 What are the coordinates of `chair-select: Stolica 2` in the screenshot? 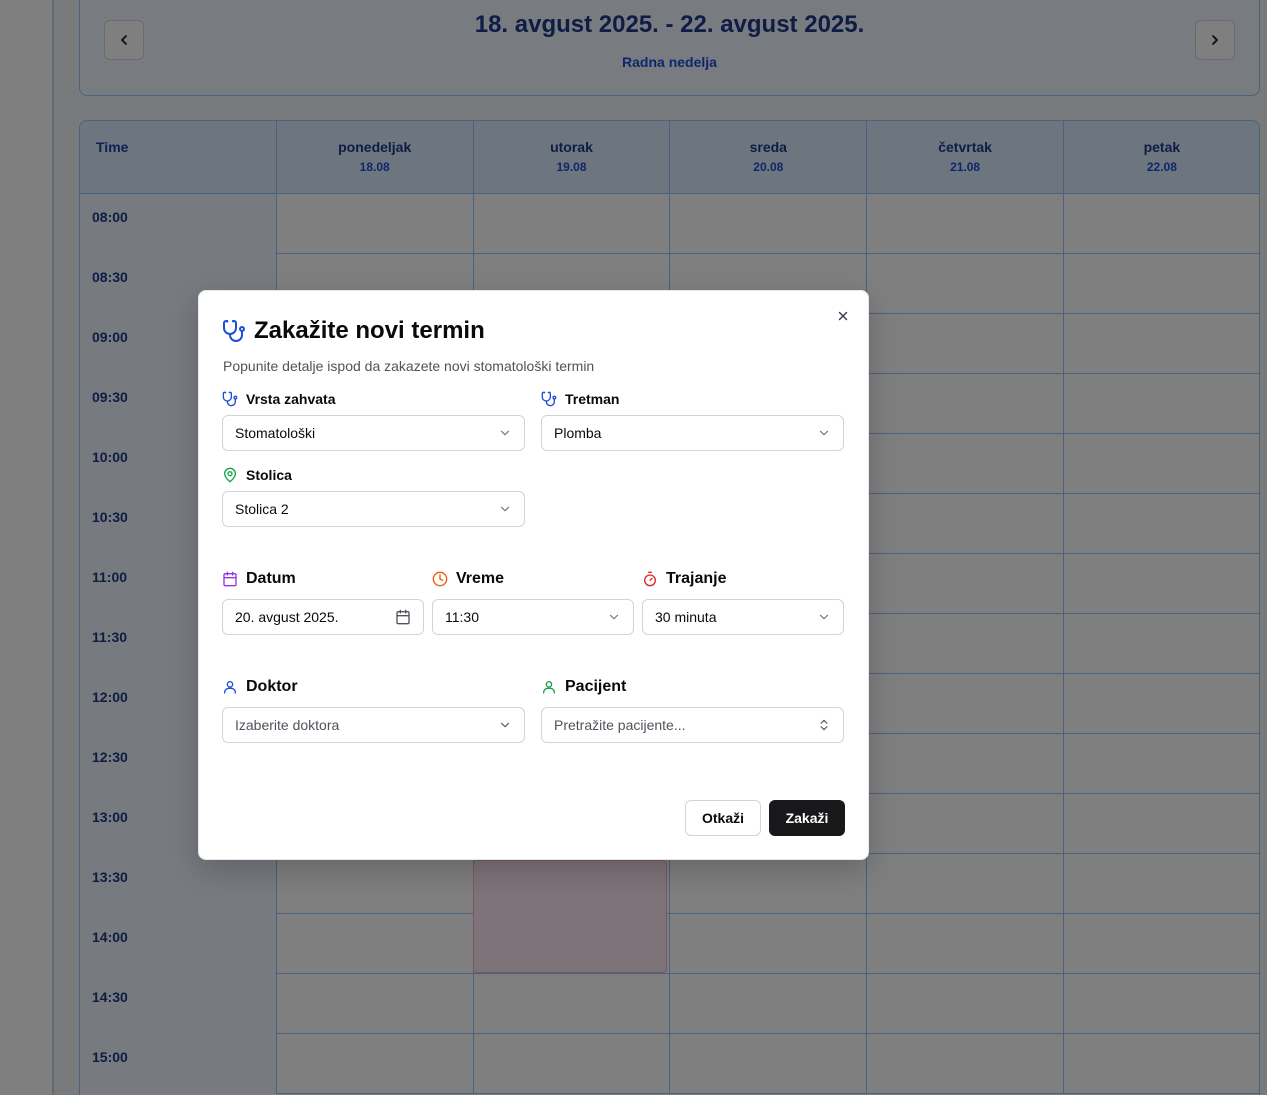 It's located at (373, 509).